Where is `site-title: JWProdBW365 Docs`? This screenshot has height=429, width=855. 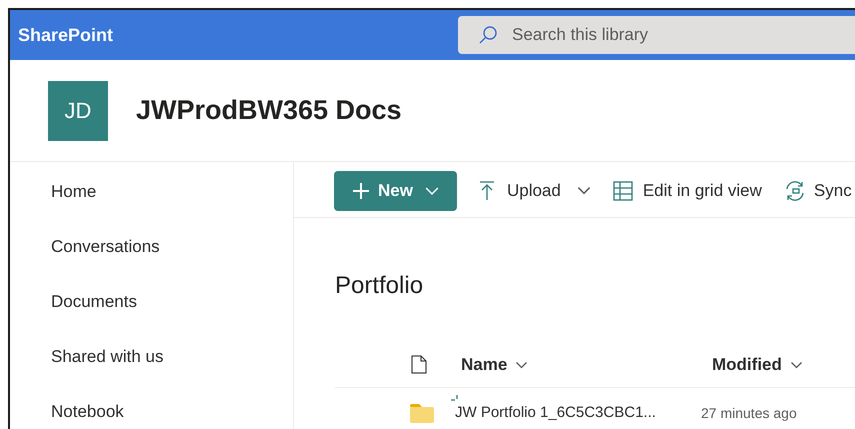 site-title: JWProdBW365 Docs is located at coordinates (269, 111).